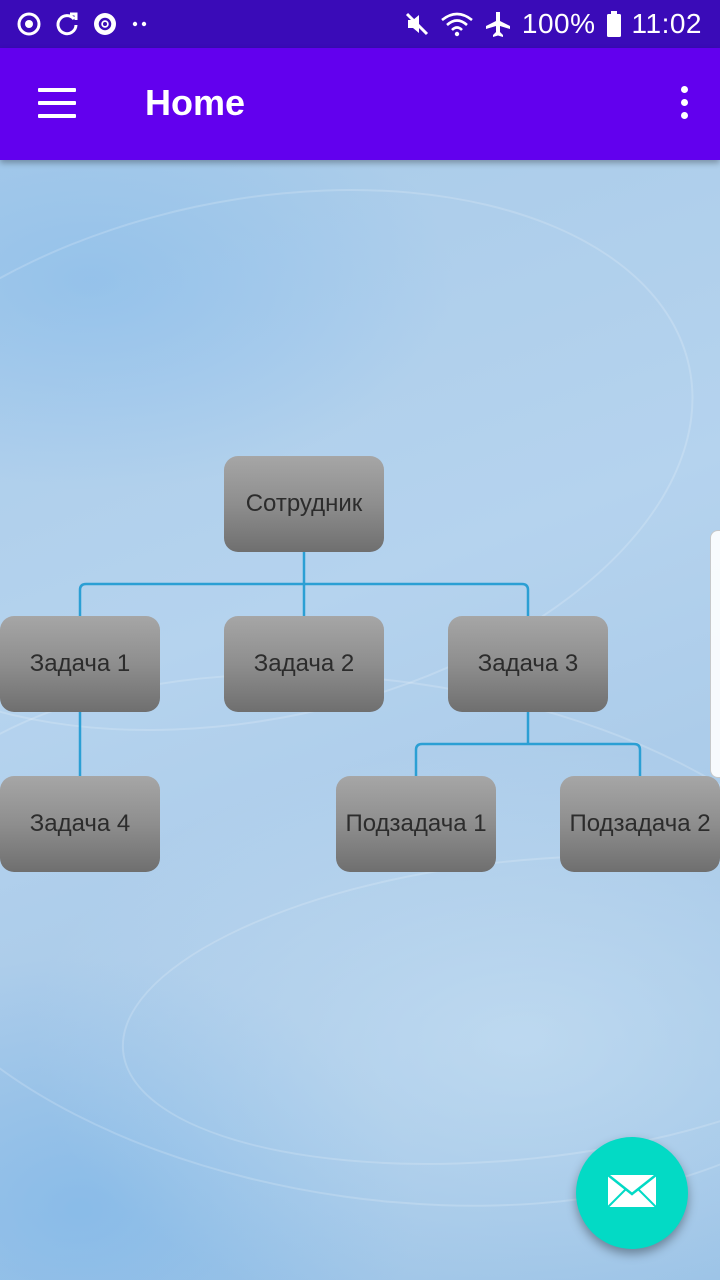  Describe the element at coordinates (57, 103) in the screenshot. I see `hamburger-icon` at that location.